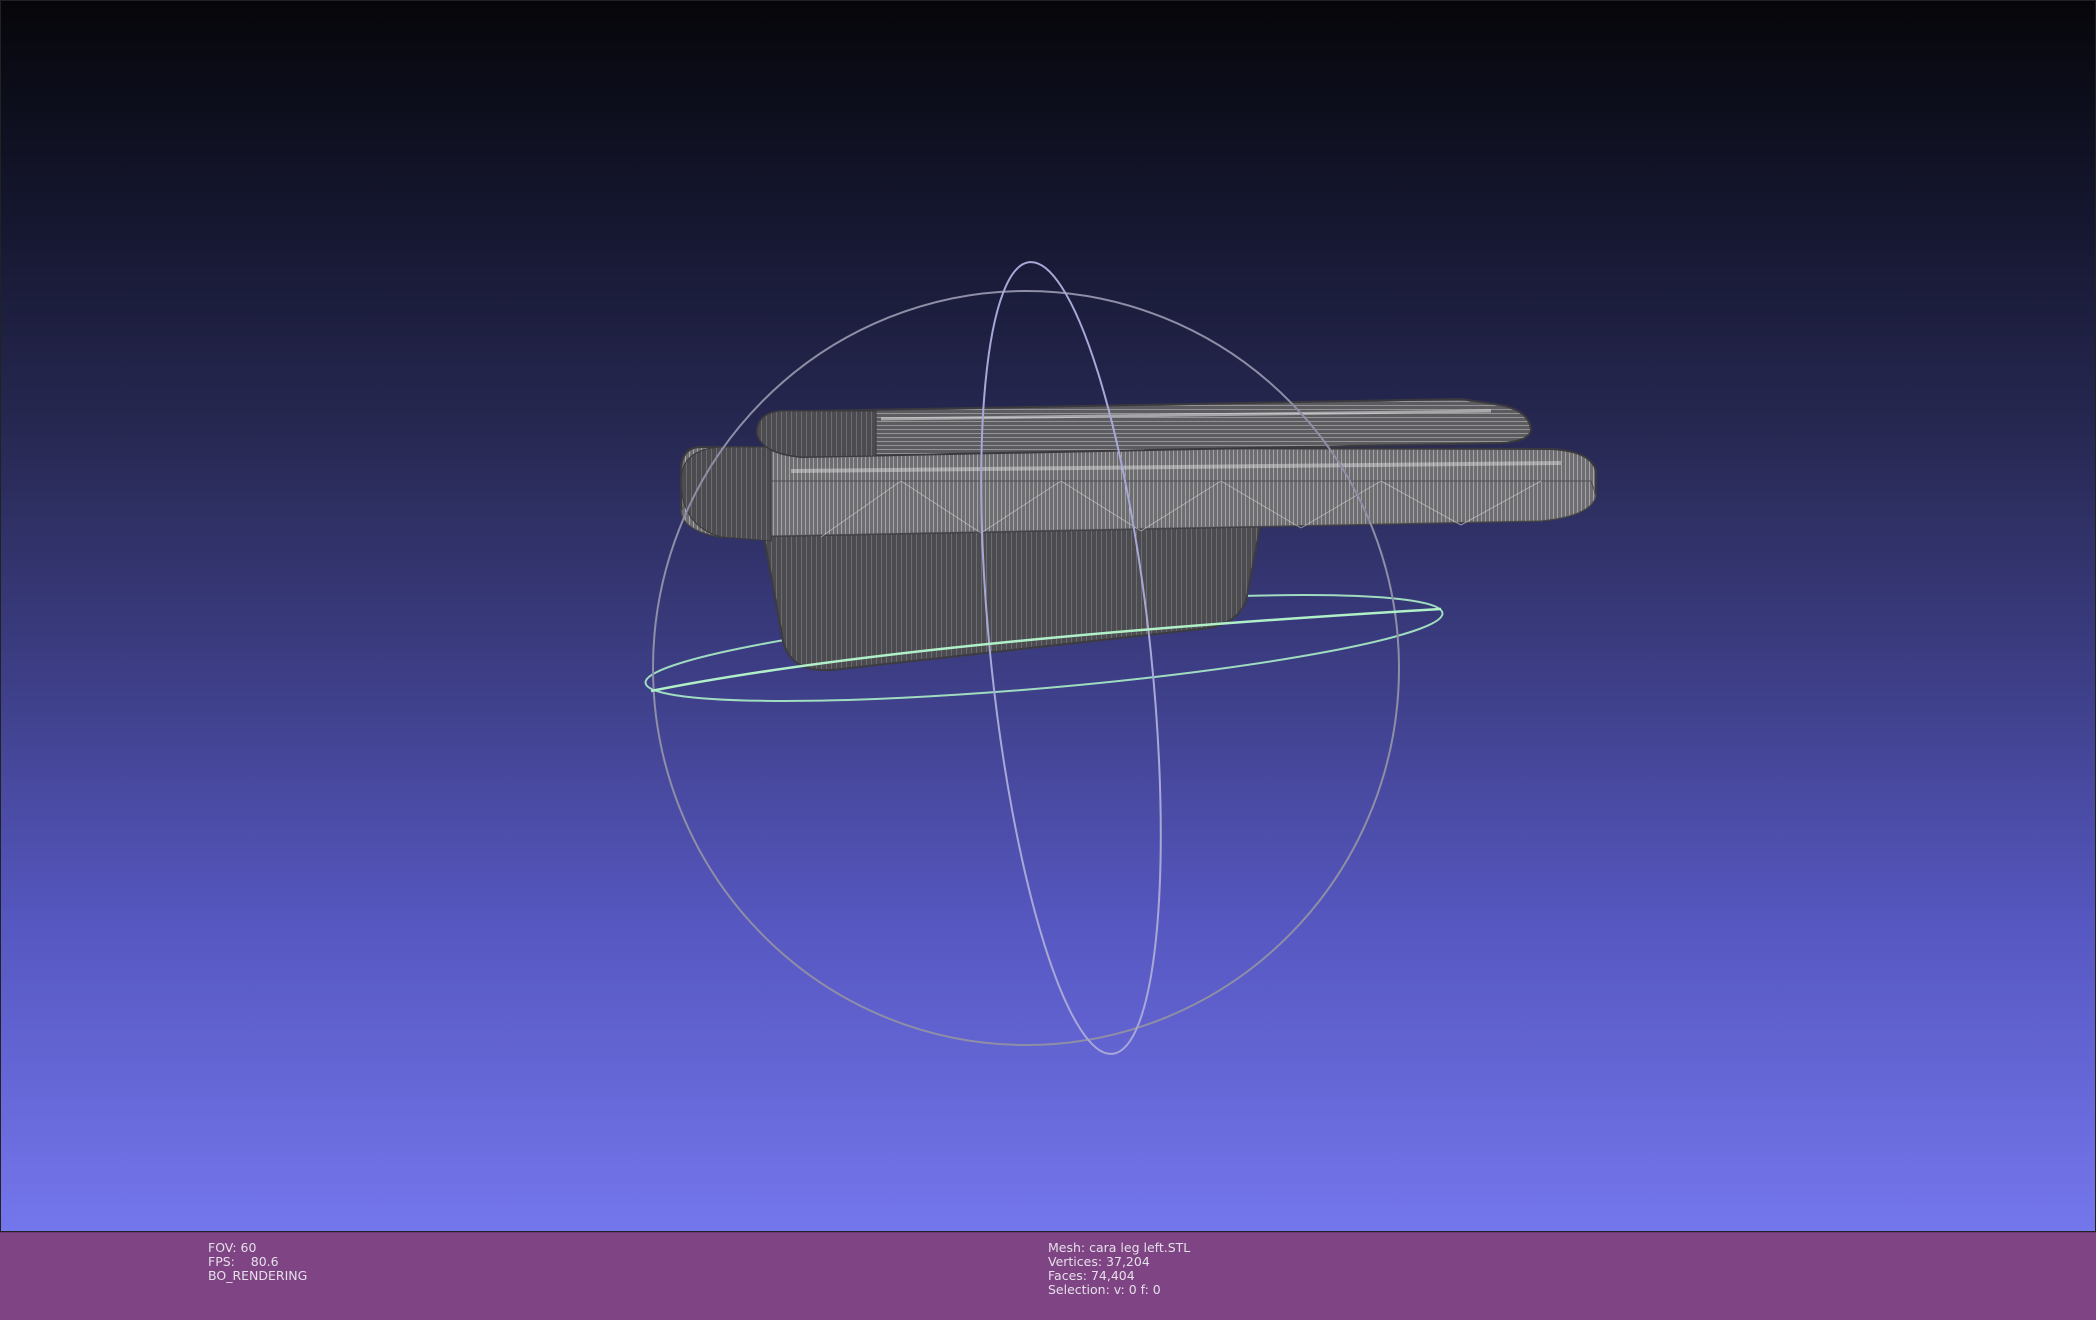 Image resolution: width=2096 pixels, height=1320 pixels. Describe the element at coordinates (1104, 1289) in the screenshot. I see `selection-label: Selection: v: 0 f: 0` at that location.